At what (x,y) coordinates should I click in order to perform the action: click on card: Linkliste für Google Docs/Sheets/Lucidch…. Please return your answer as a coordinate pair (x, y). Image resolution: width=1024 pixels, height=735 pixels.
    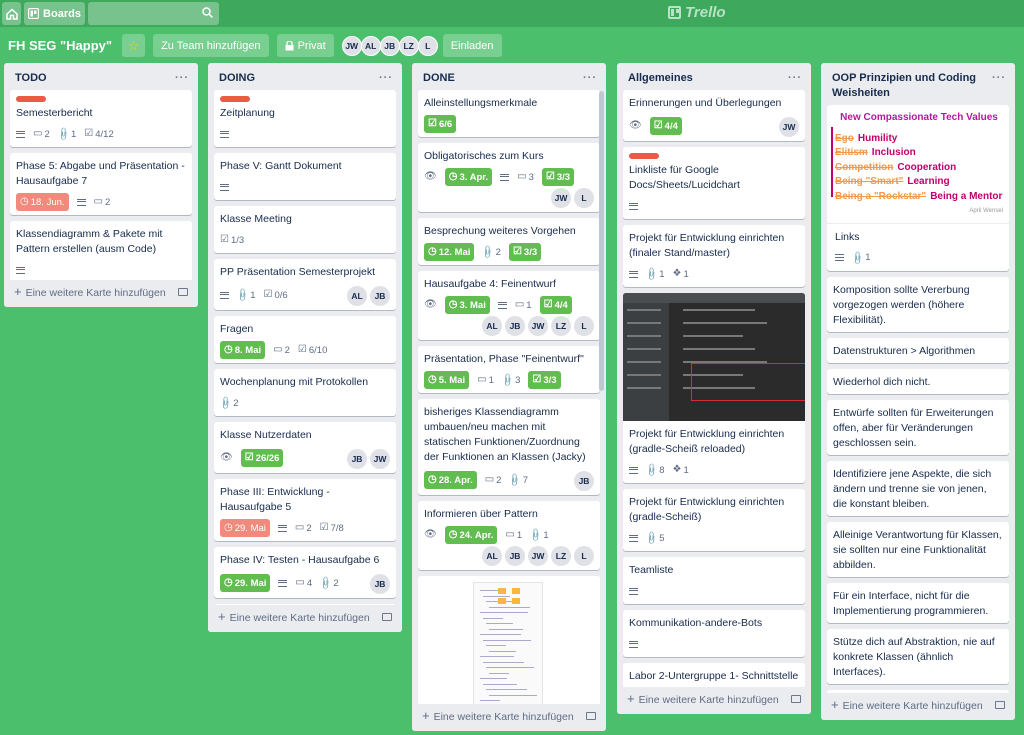
    Looking at the image, I should click on (714, 183).